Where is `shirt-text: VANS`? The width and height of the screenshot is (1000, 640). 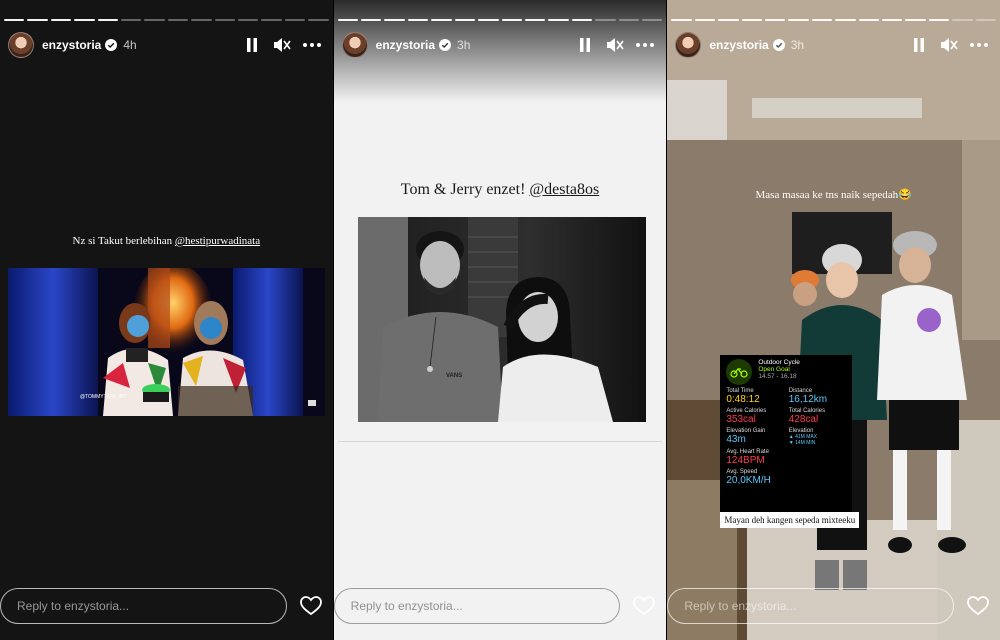
shirt-text: VANS is located at coordinates (454, 376).